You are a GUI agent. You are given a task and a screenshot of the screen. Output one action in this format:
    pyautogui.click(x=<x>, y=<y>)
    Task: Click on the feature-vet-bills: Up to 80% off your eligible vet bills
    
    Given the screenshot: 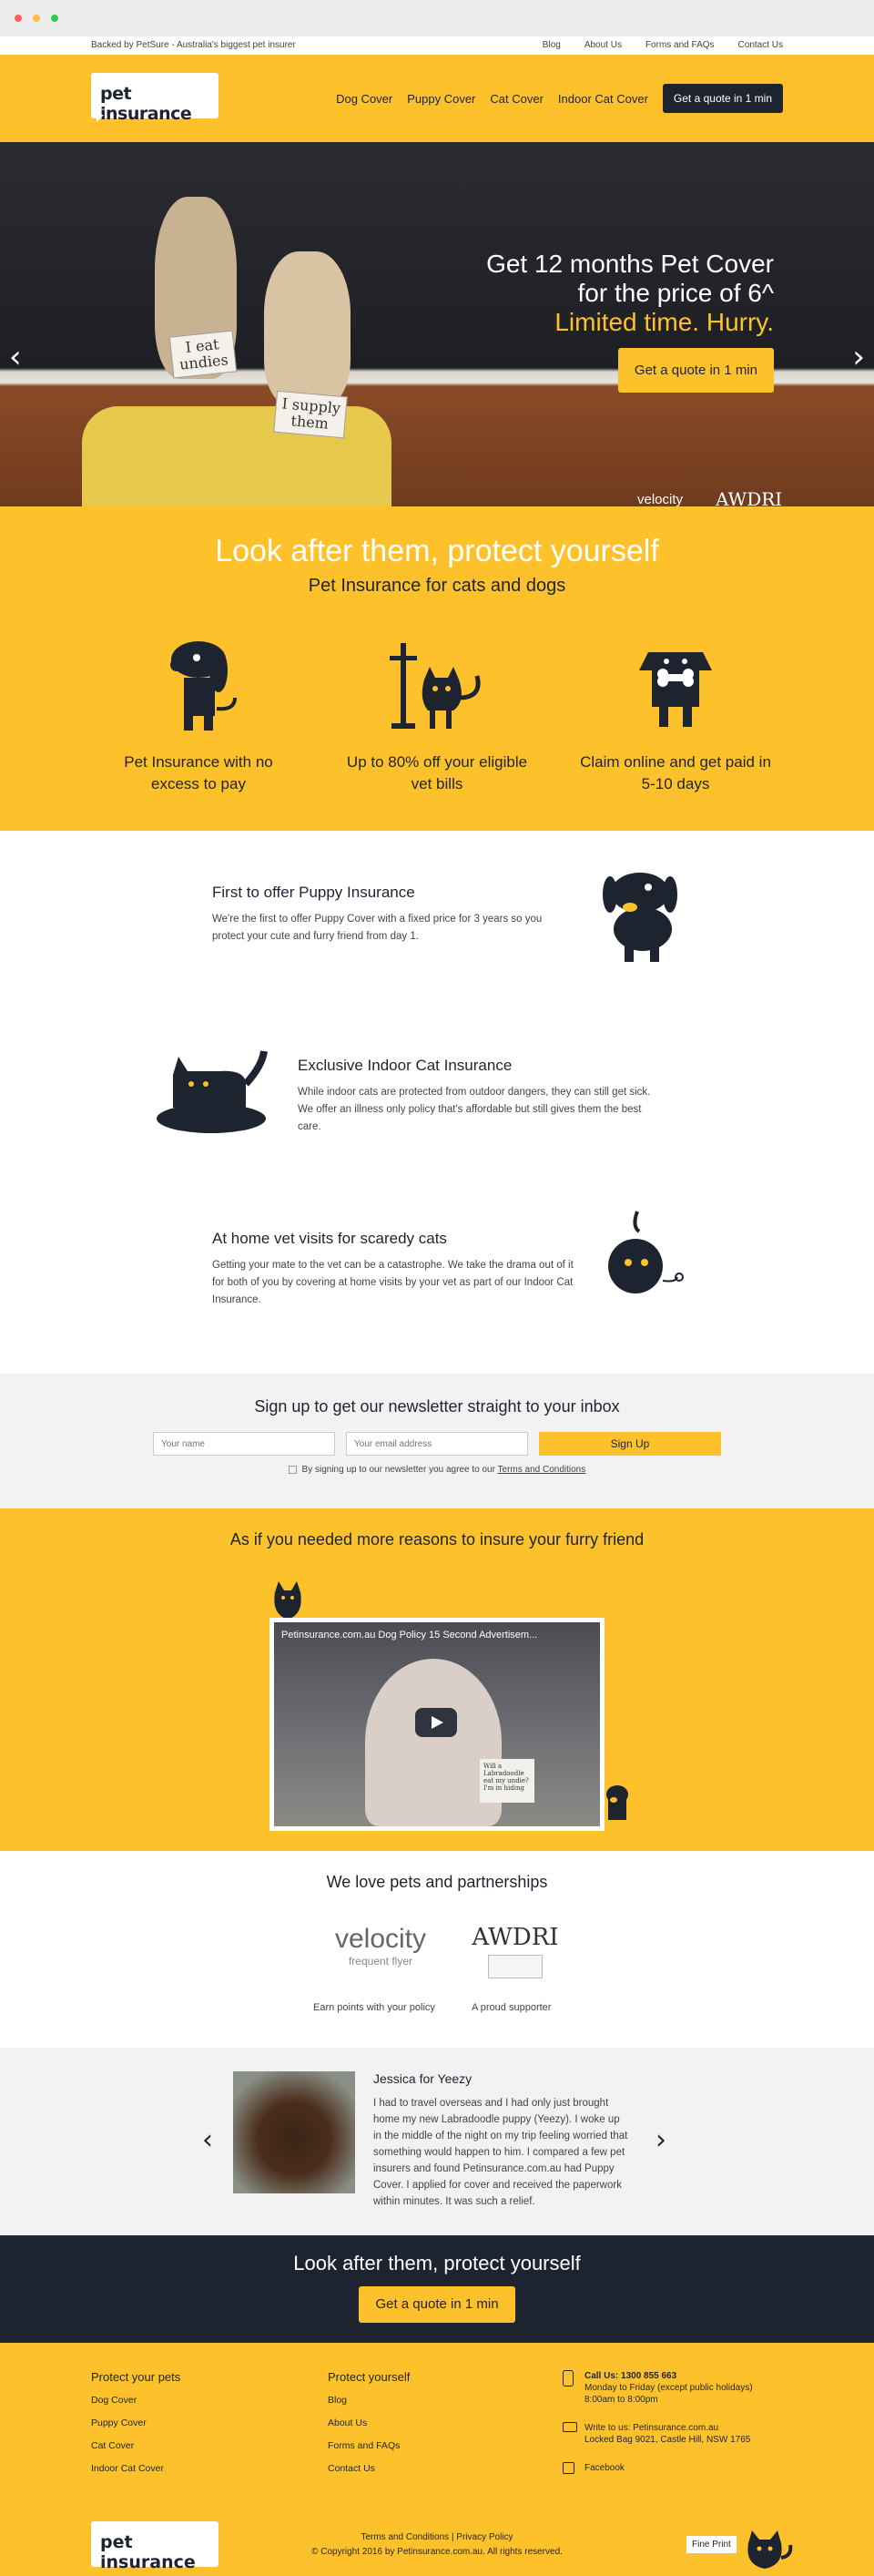 What is the action you would take?
    pyautogui.click(x=437, y=714)
    